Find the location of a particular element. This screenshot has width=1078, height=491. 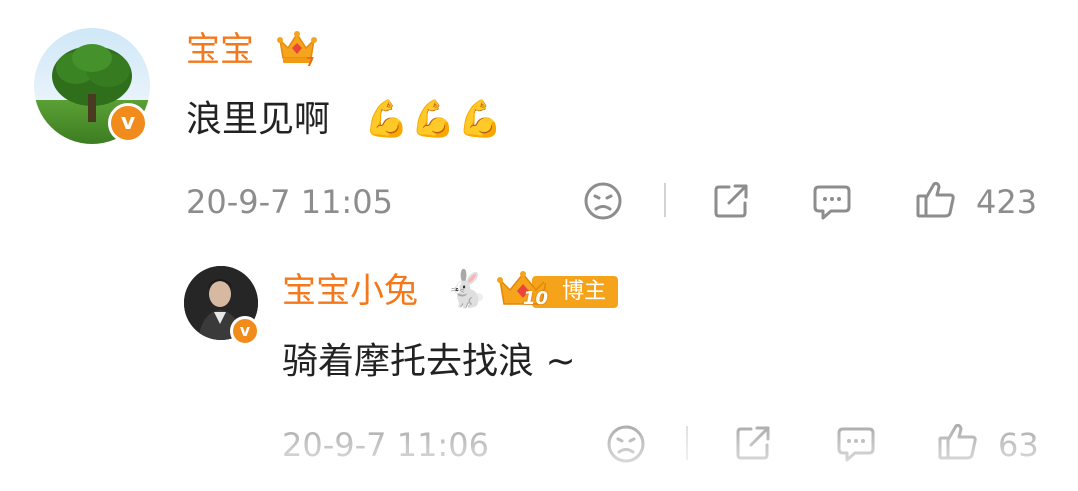

like-count: 63 is located at coordinates (1018, 445).